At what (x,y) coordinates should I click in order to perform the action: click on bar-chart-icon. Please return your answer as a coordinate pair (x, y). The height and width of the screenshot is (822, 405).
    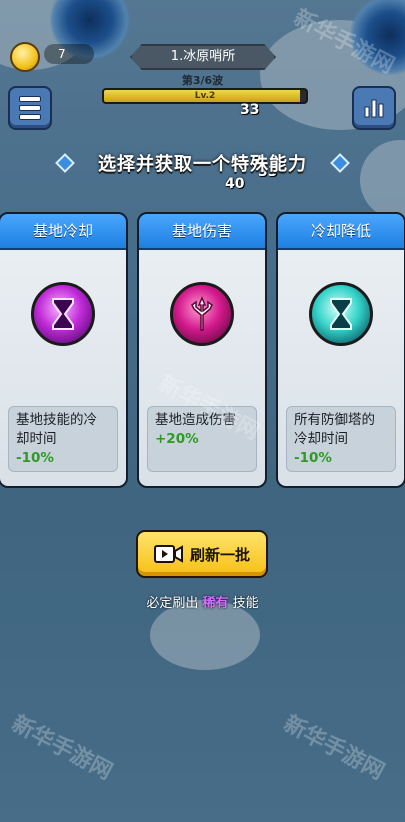
    Looking at the image, I should click on (374, 108).